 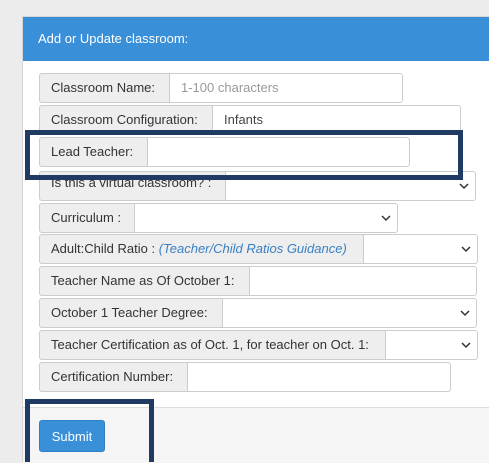 I want to click on classroom-name-row: Classroom Name: 1-100 characters, so click(x=221, y=88).